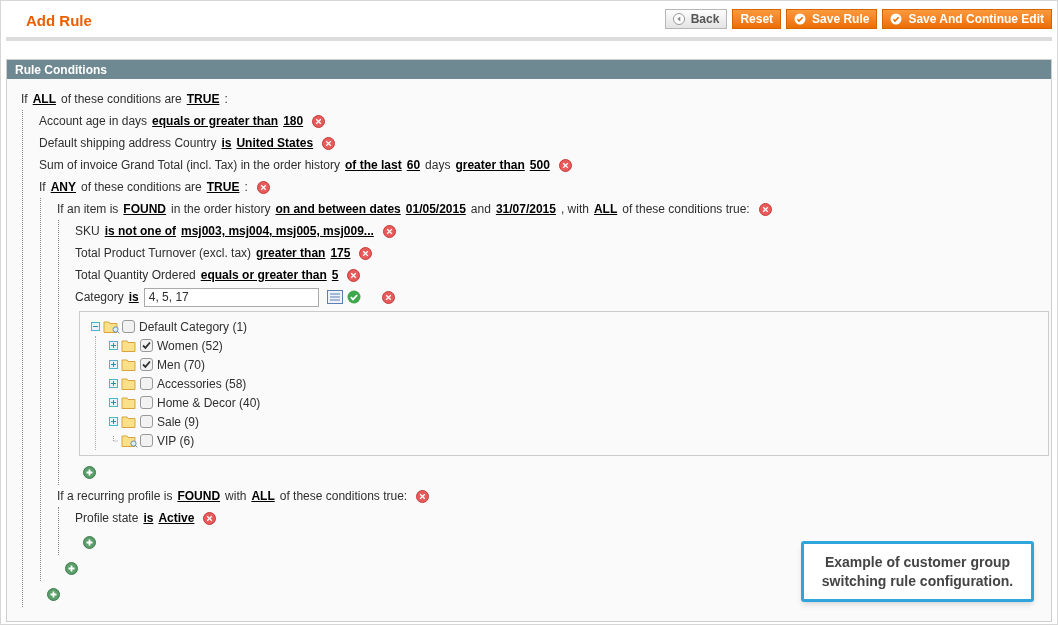 The image size is (1058, 625). Describe the element at coordinates (95, 326) in the screenshot. I see `collapse-icon` at that location.